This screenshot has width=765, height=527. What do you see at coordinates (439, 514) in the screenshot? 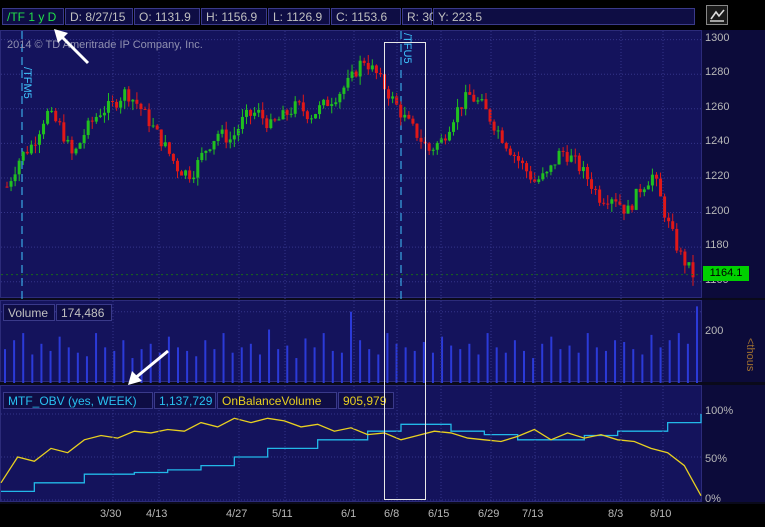
I see `x-tick-label: 6/15` at bounding box center [439, 514].